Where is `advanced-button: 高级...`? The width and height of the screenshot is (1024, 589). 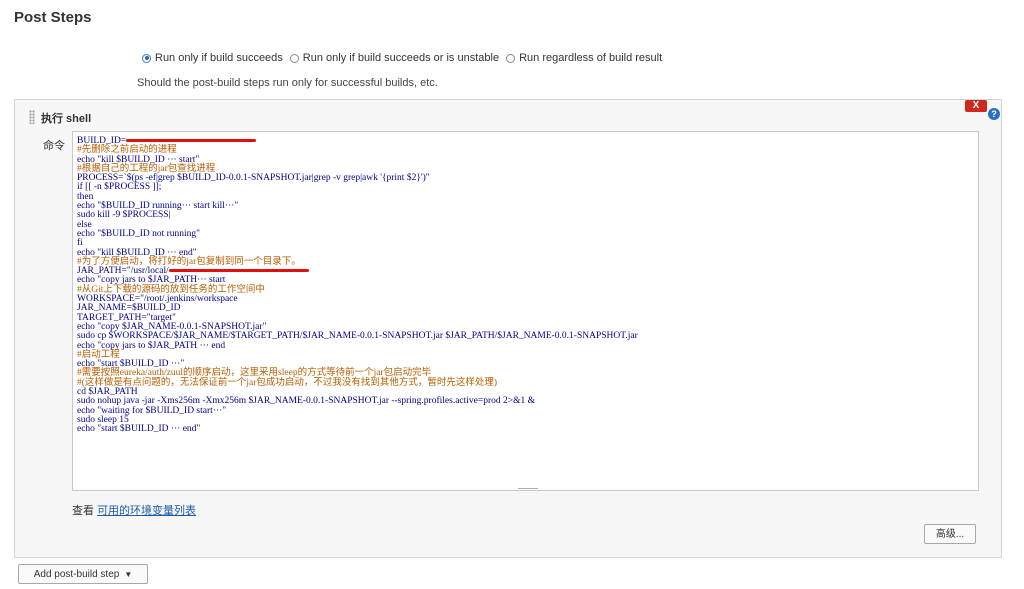 advanced-button: 高级... is located at coordinates (950, 534).